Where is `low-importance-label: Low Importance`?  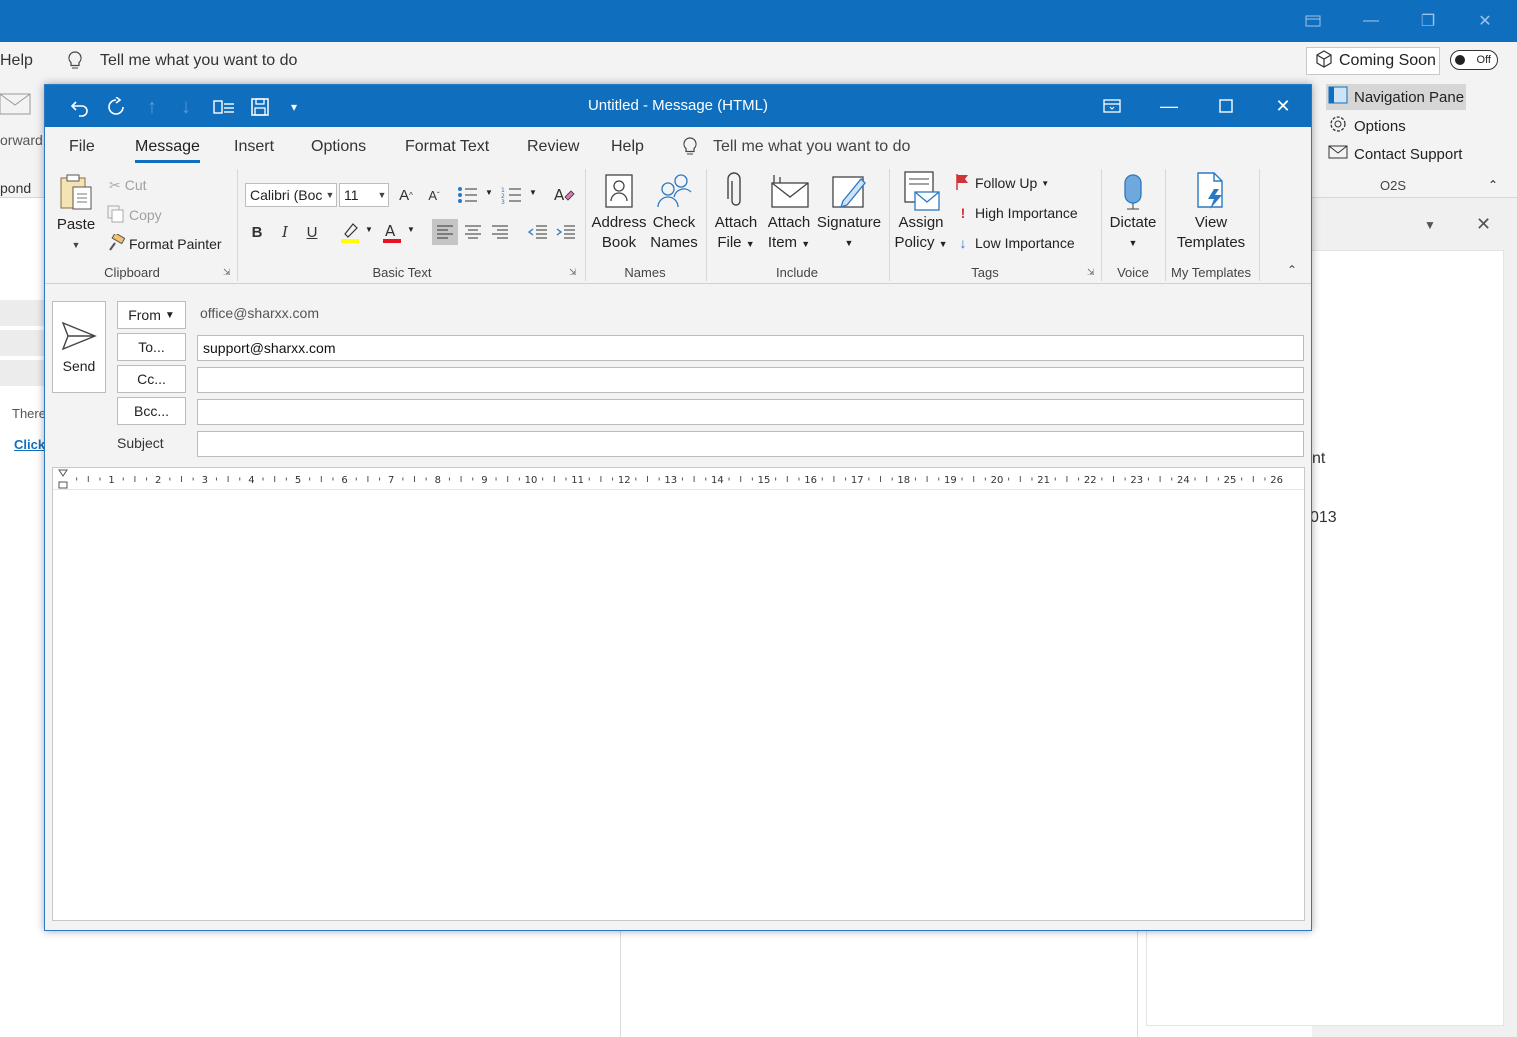 low-importance-label: Low Importance is located at coordinates (1025, 243).